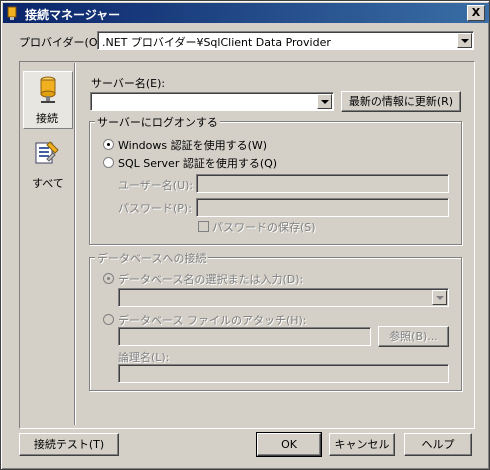 The image size is (490, 470). Describe the element at coordinates (48, 183) in the screenshot. I see `sidebar-item-label: すべて` at that location.